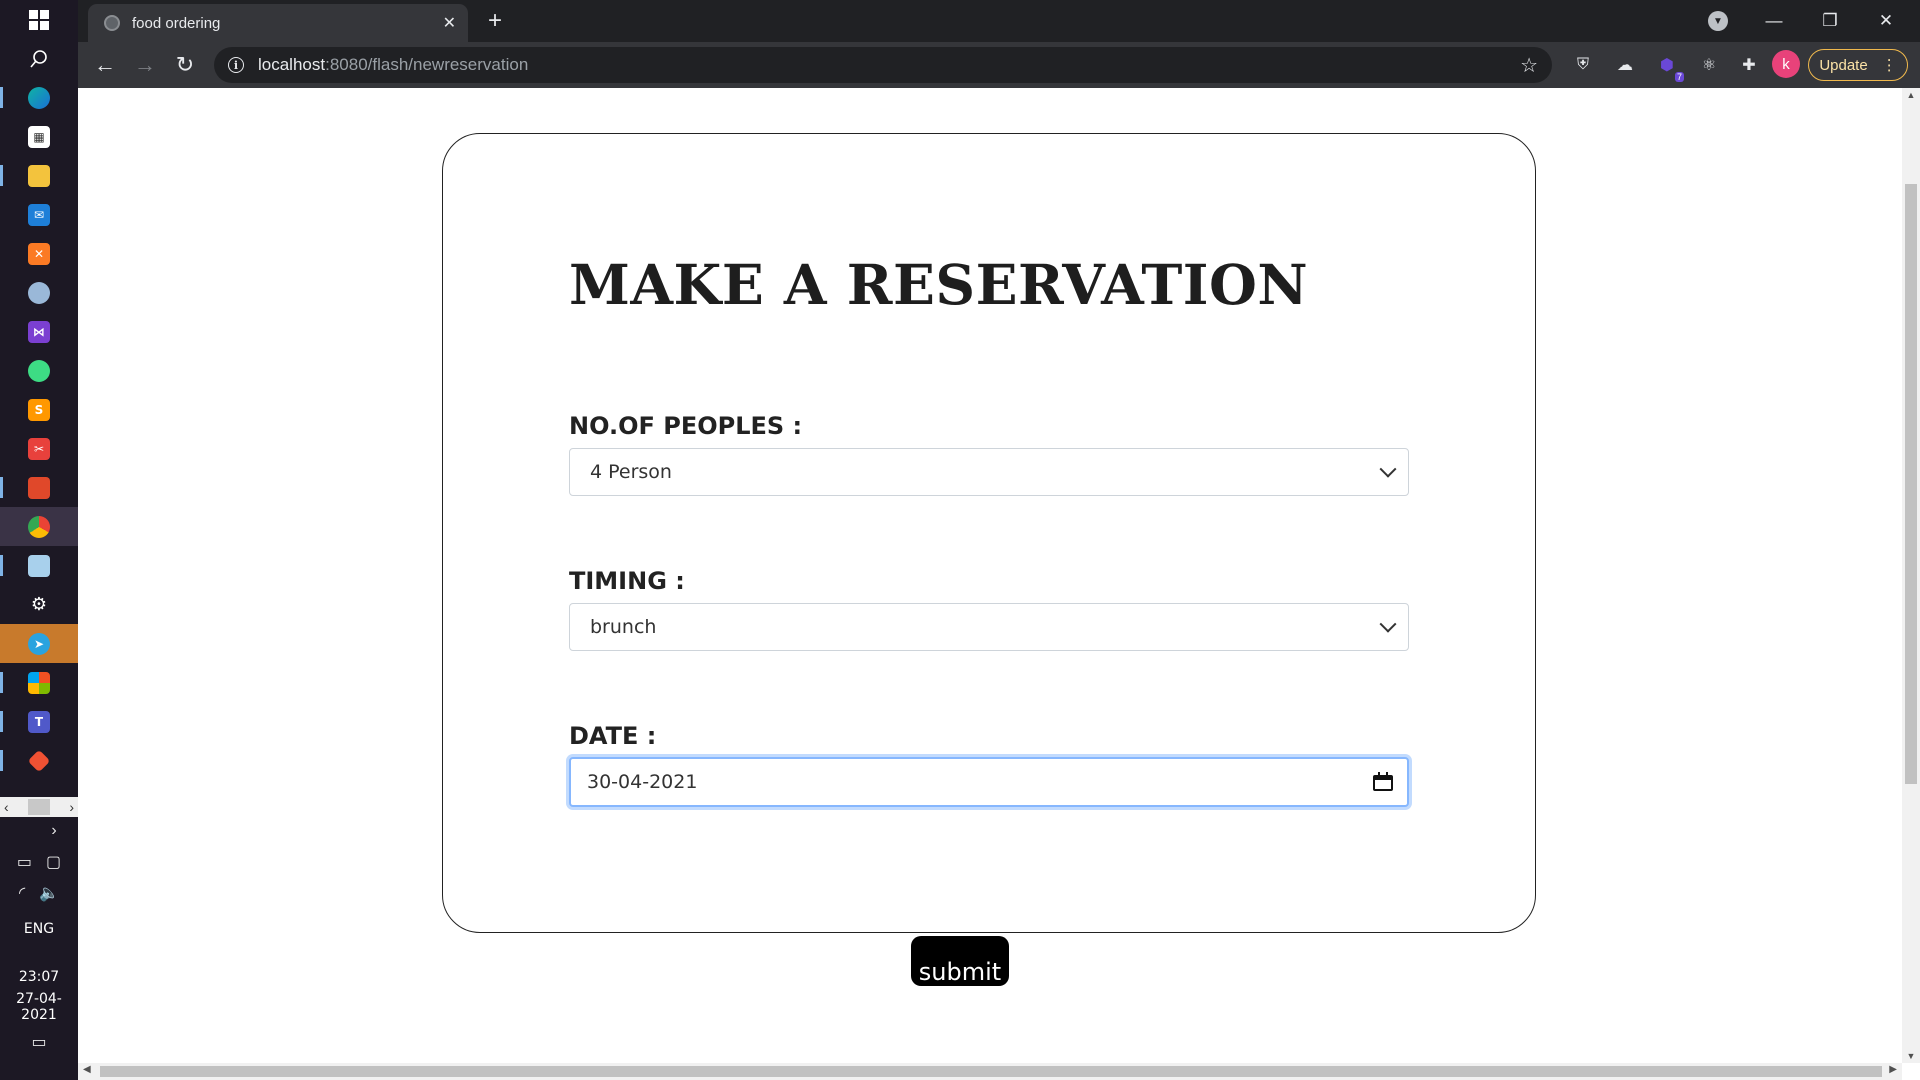 This screenshot has height=1080, width=1920. I want to click on kebab-menu-icon: ⋮, so click(1889, 65).